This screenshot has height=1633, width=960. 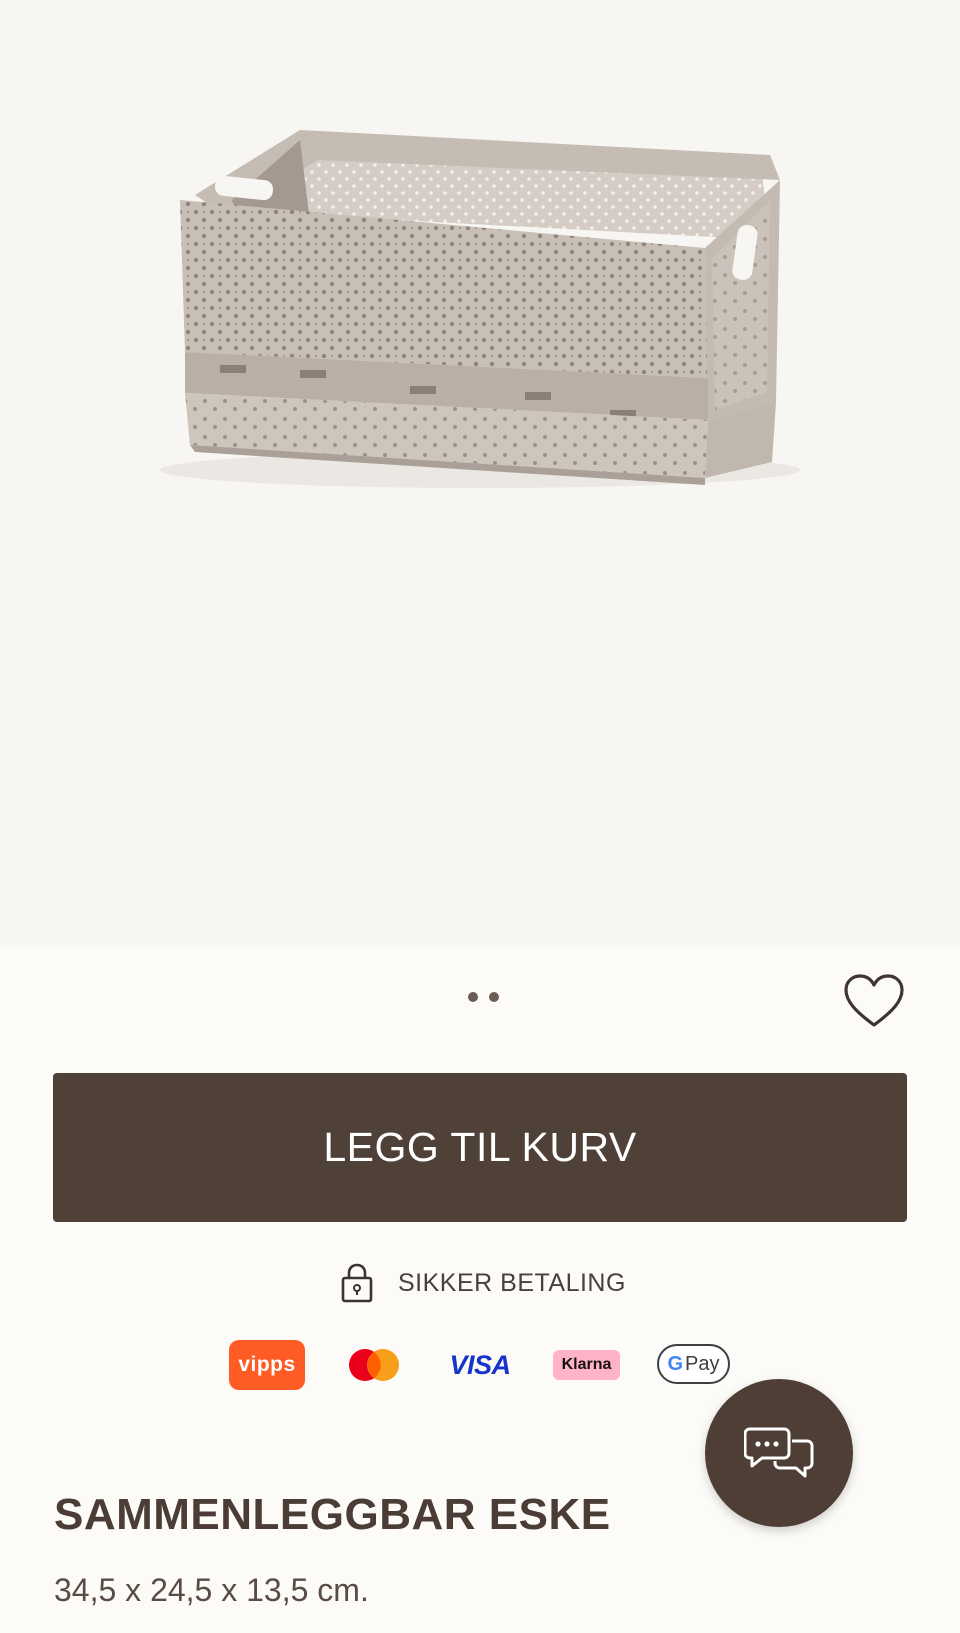 I want to click on visa-logo: VISA, so click(x=480, y=1364).